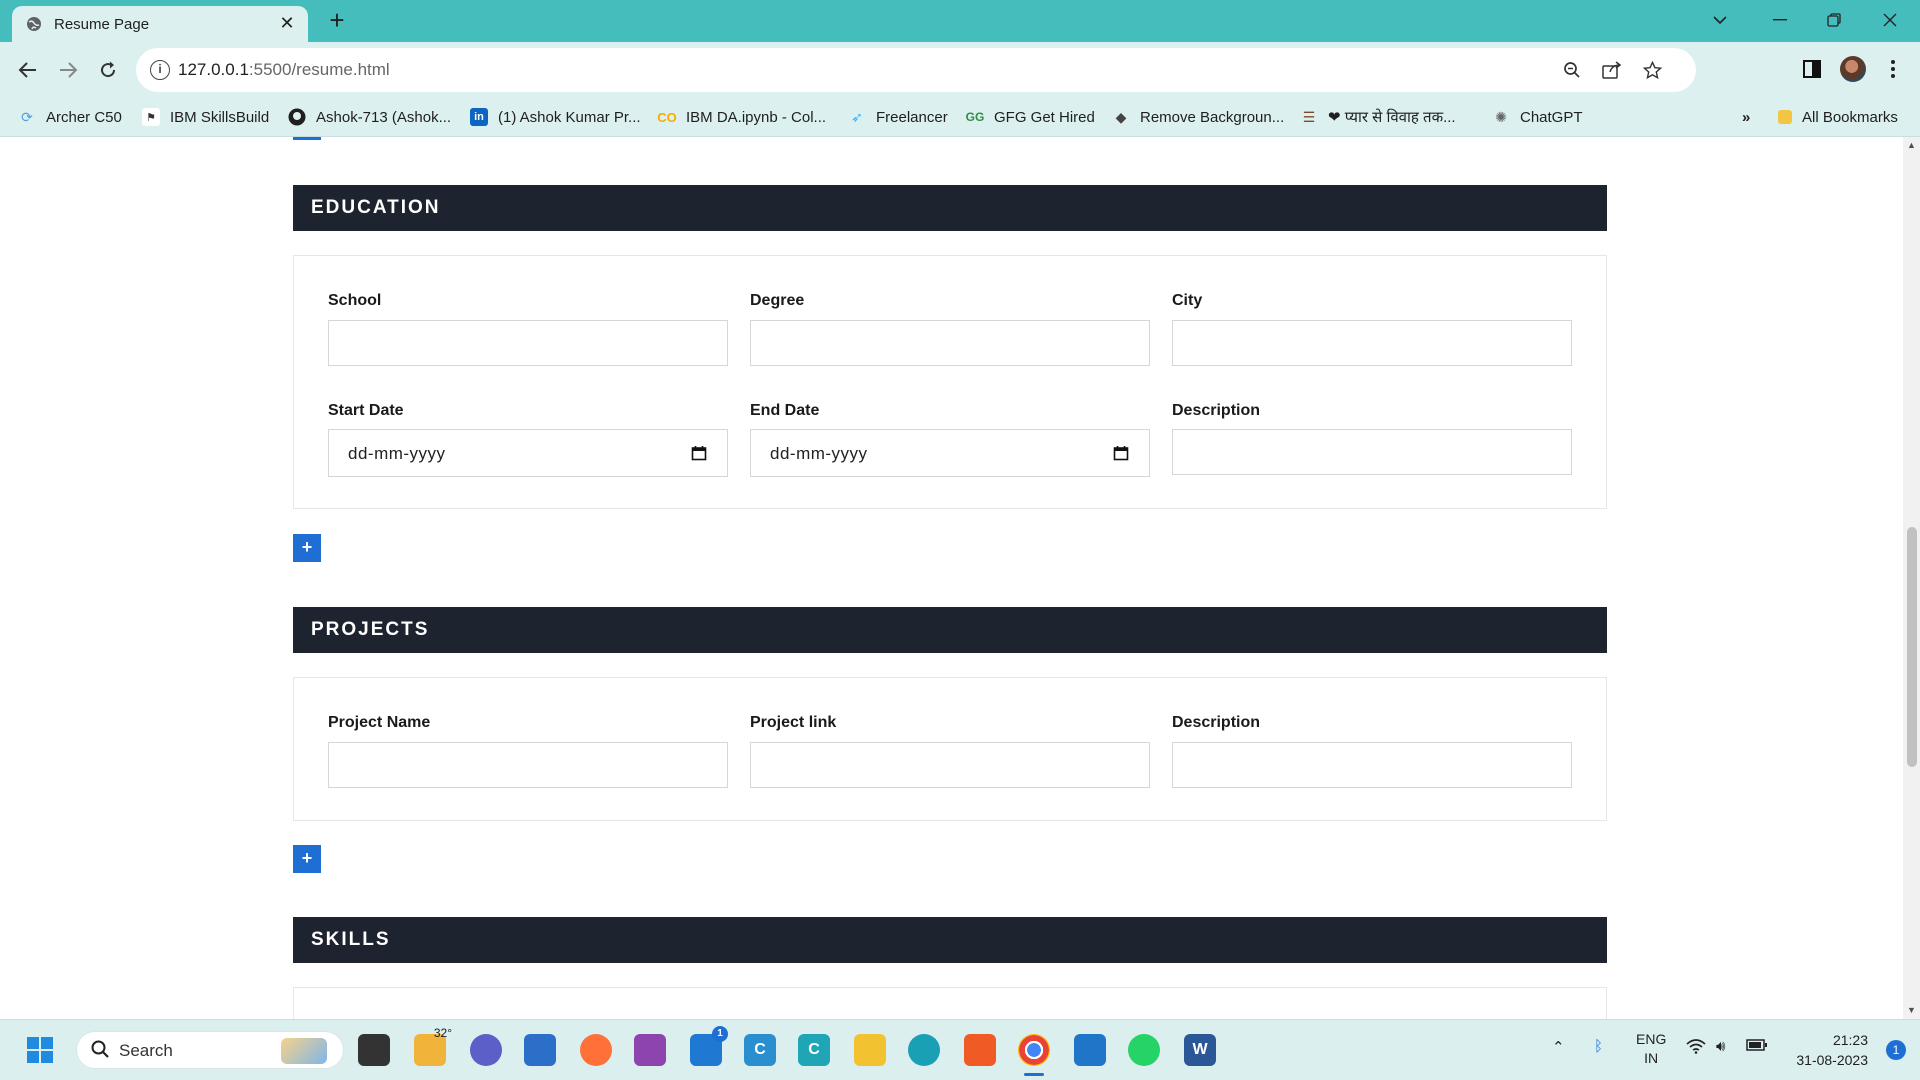 Image resolution: width=1920 pixels, height=1080 pixels. Describe the element at coordinates (1551, 117) in the screenshot. I see `bookmark-label: ChatGPT` at that location.